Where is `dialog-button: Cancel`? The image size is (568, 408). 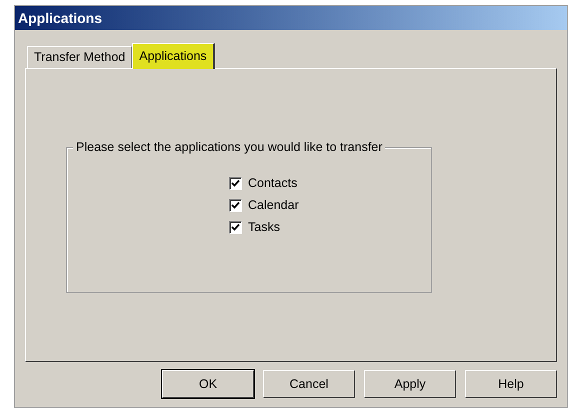
dialog-button: Cancel is located at coordinates (309, 384).